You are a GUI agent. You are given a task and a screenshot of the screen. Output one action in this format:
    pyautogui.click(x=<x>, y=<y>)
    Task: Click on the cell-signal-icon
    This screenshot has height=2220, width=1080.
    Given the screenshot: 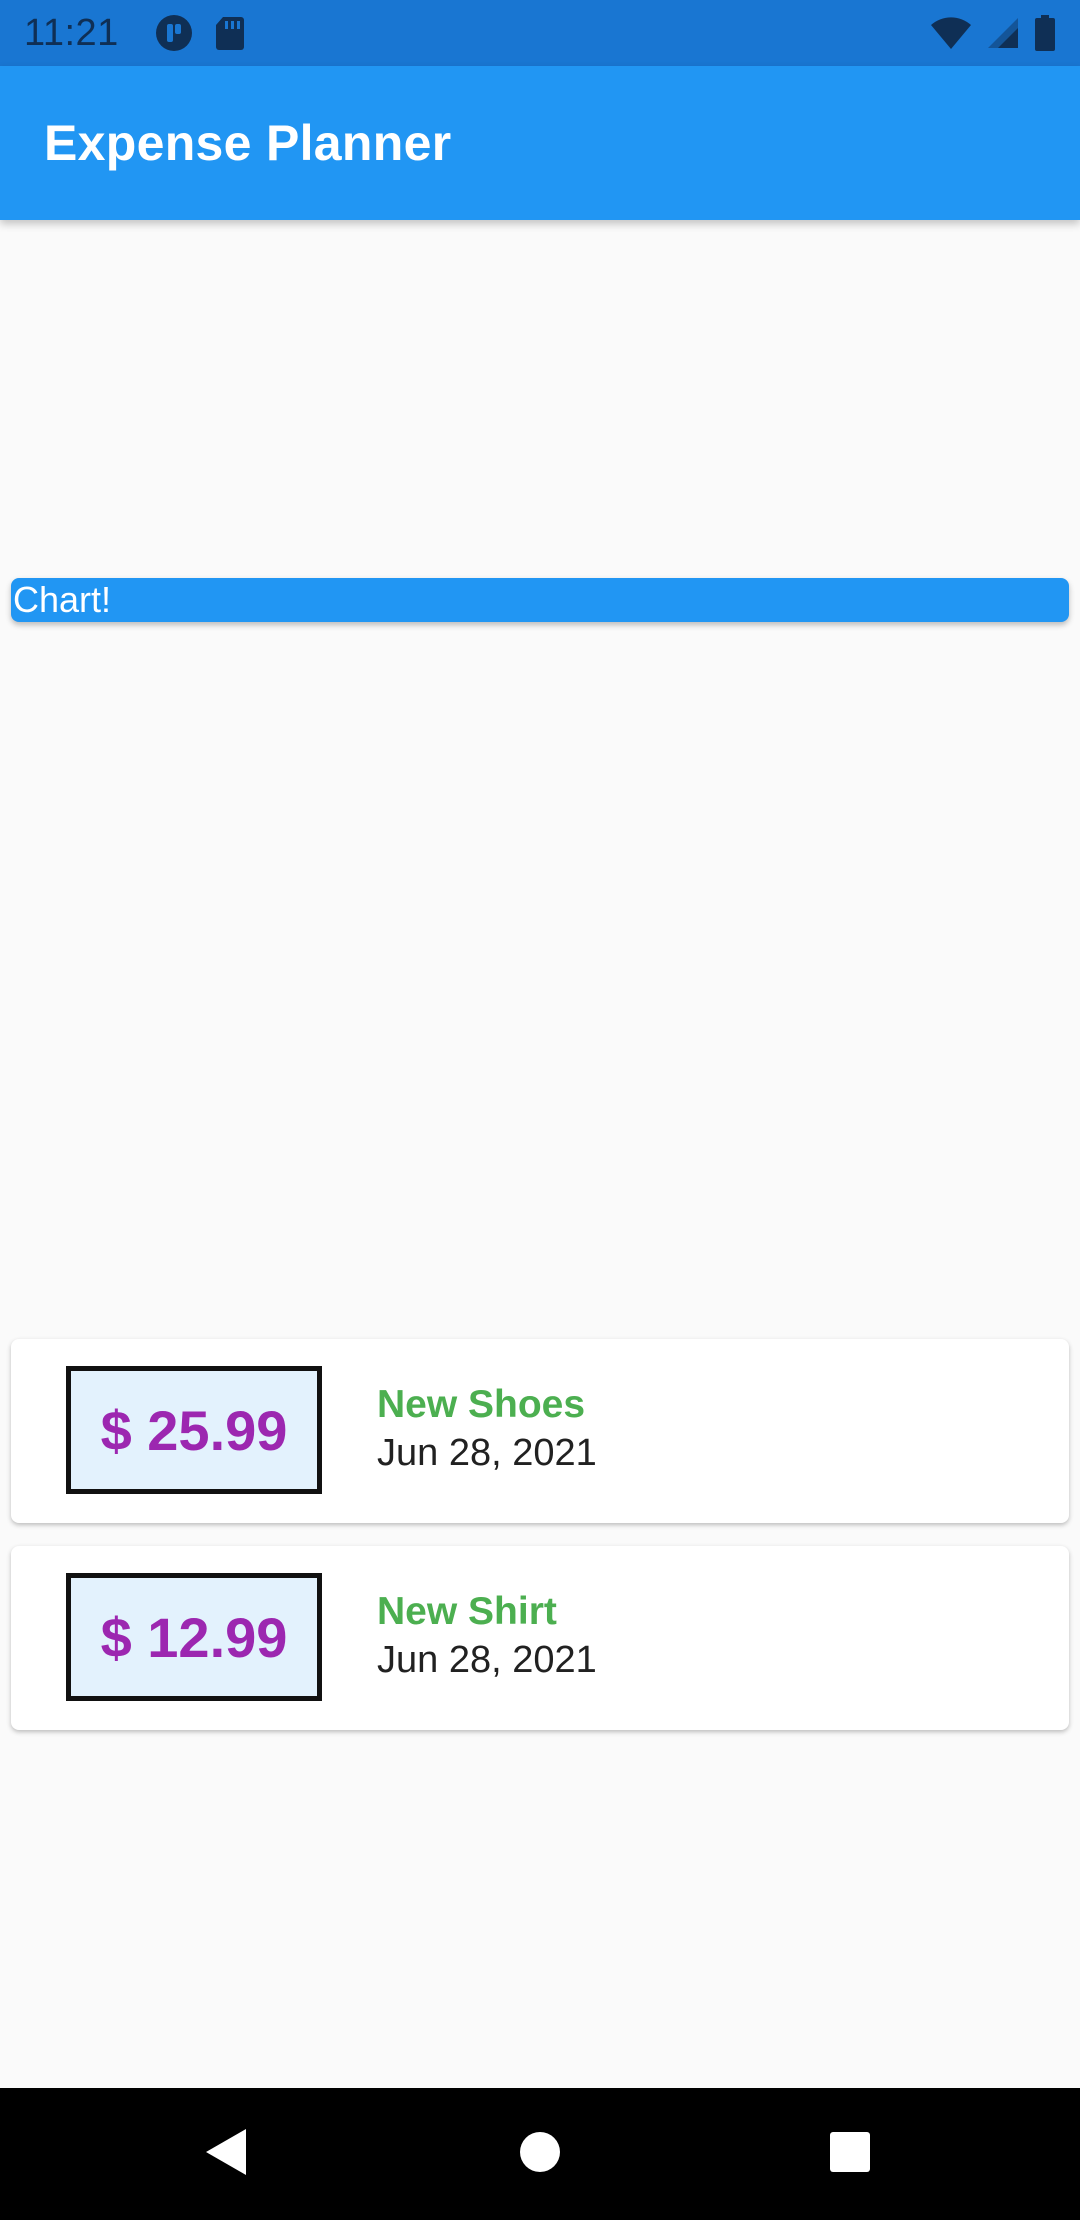 What is the action you would take?
    pyautogui.click(x=1003, y=33)
    